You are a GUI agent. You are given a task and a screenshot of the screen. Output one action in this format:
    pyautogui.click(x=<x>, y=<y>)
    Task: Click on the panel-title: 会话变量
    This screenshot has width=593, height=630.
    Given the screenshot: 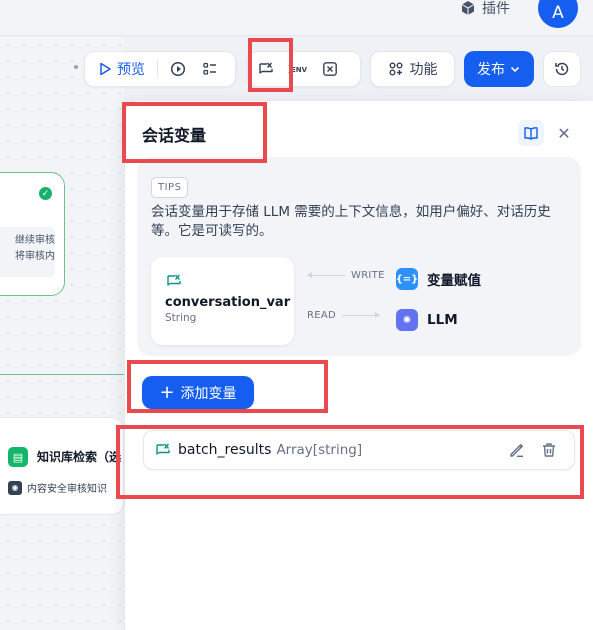 What is the action you would take?
    pyautogui.click(x=174, y=135)
    